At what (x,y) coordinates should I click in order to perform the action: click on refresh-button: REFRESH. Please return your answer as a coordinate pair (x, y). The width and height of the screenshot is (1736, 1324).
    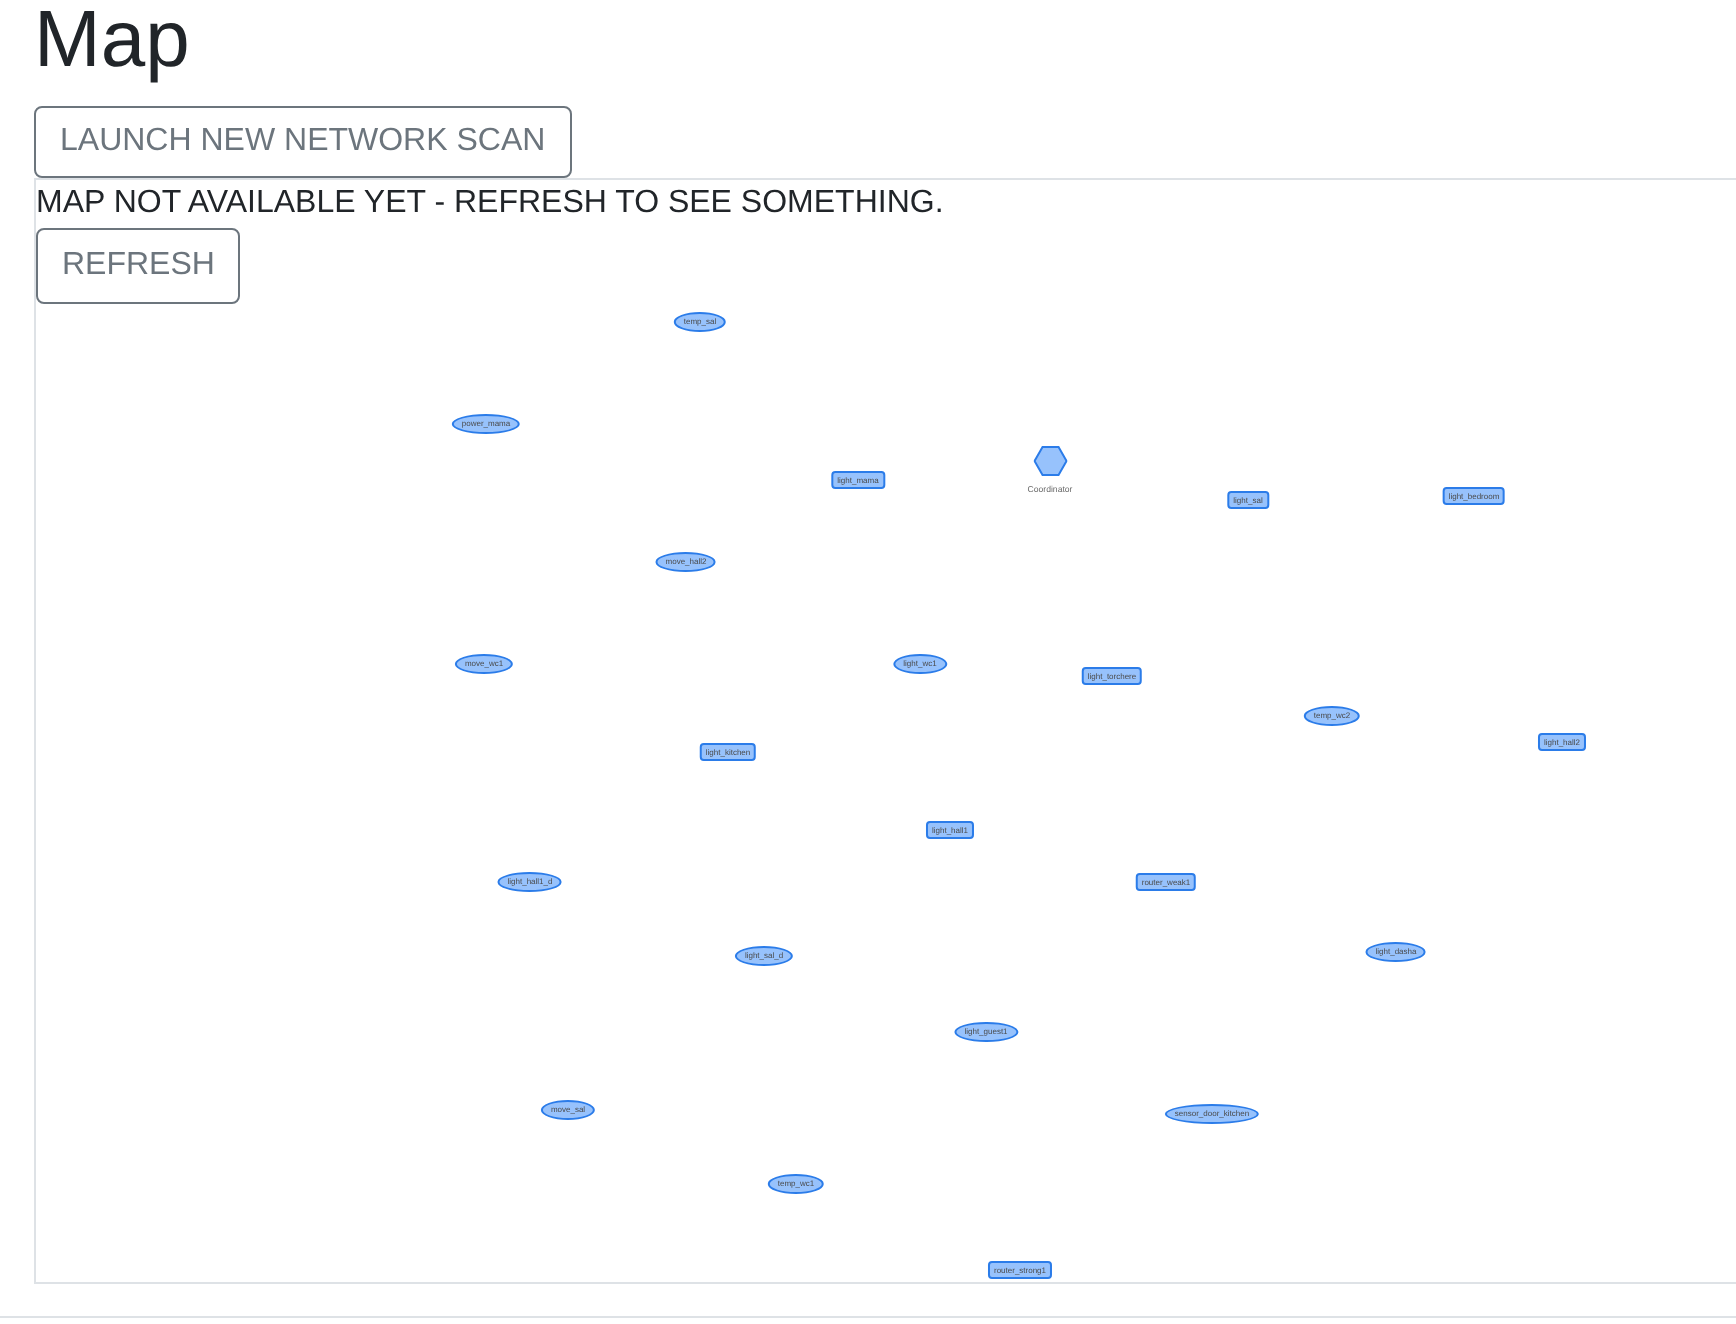
    Looking at the image, I should click on (138, 266).